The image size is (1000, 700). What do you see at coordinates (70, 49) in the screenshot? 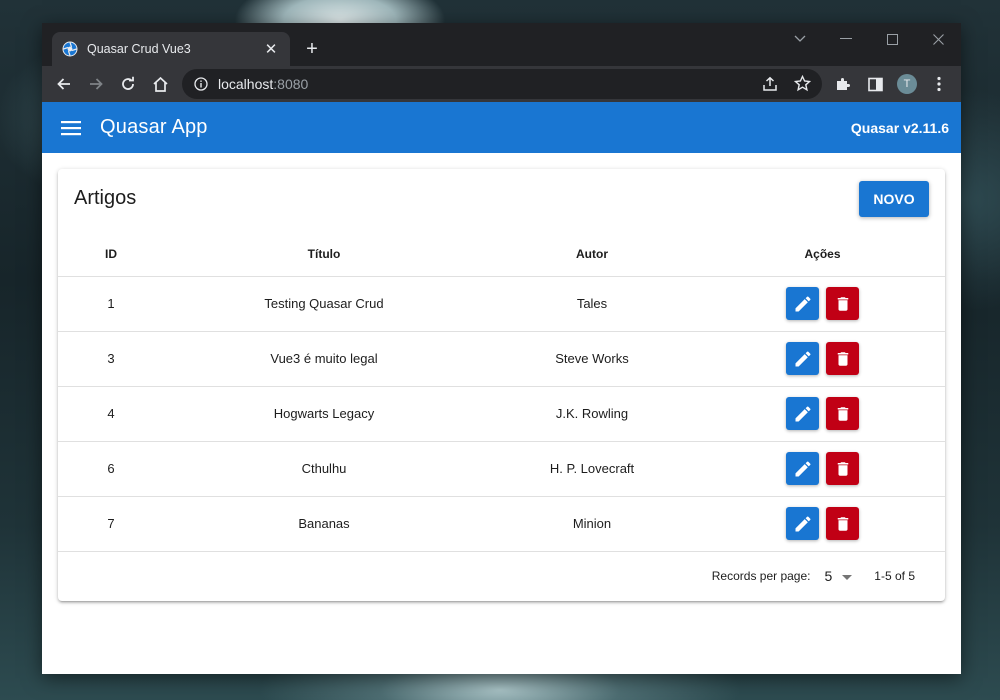
I see `quasar-logo-icon` at bounding box center [70, 49].